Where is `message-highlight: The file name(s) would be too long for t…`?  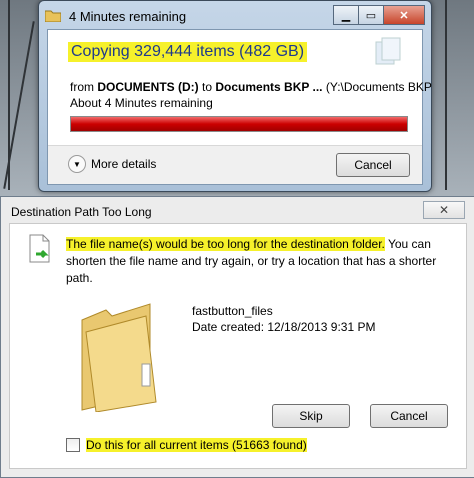
message-highlight: The file name(s) would be too long for t… is located at coordinates (225, 244).